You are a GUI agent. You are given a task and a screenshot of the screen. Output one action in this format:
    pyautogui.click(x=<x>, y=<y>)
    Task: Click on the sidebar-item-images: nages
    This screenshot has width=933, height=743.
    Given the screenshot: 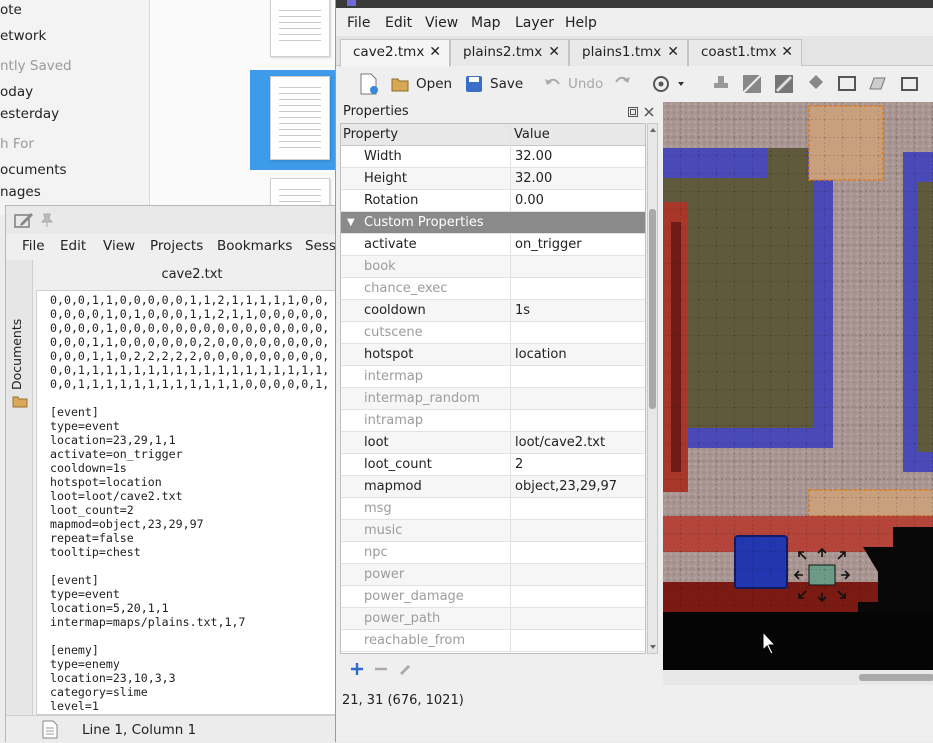 What is the action you would take?
    pyautogui.click(x=20, y=192)
    